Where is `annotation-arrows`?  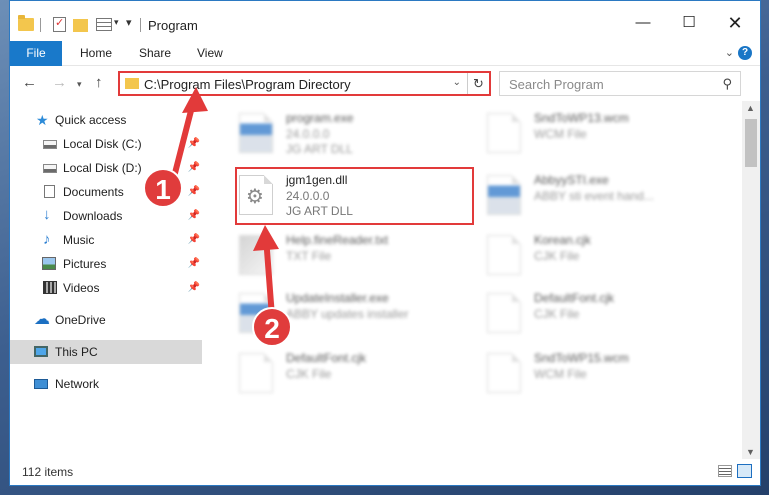
annotation-arrows is located at coordinates (225, 203).